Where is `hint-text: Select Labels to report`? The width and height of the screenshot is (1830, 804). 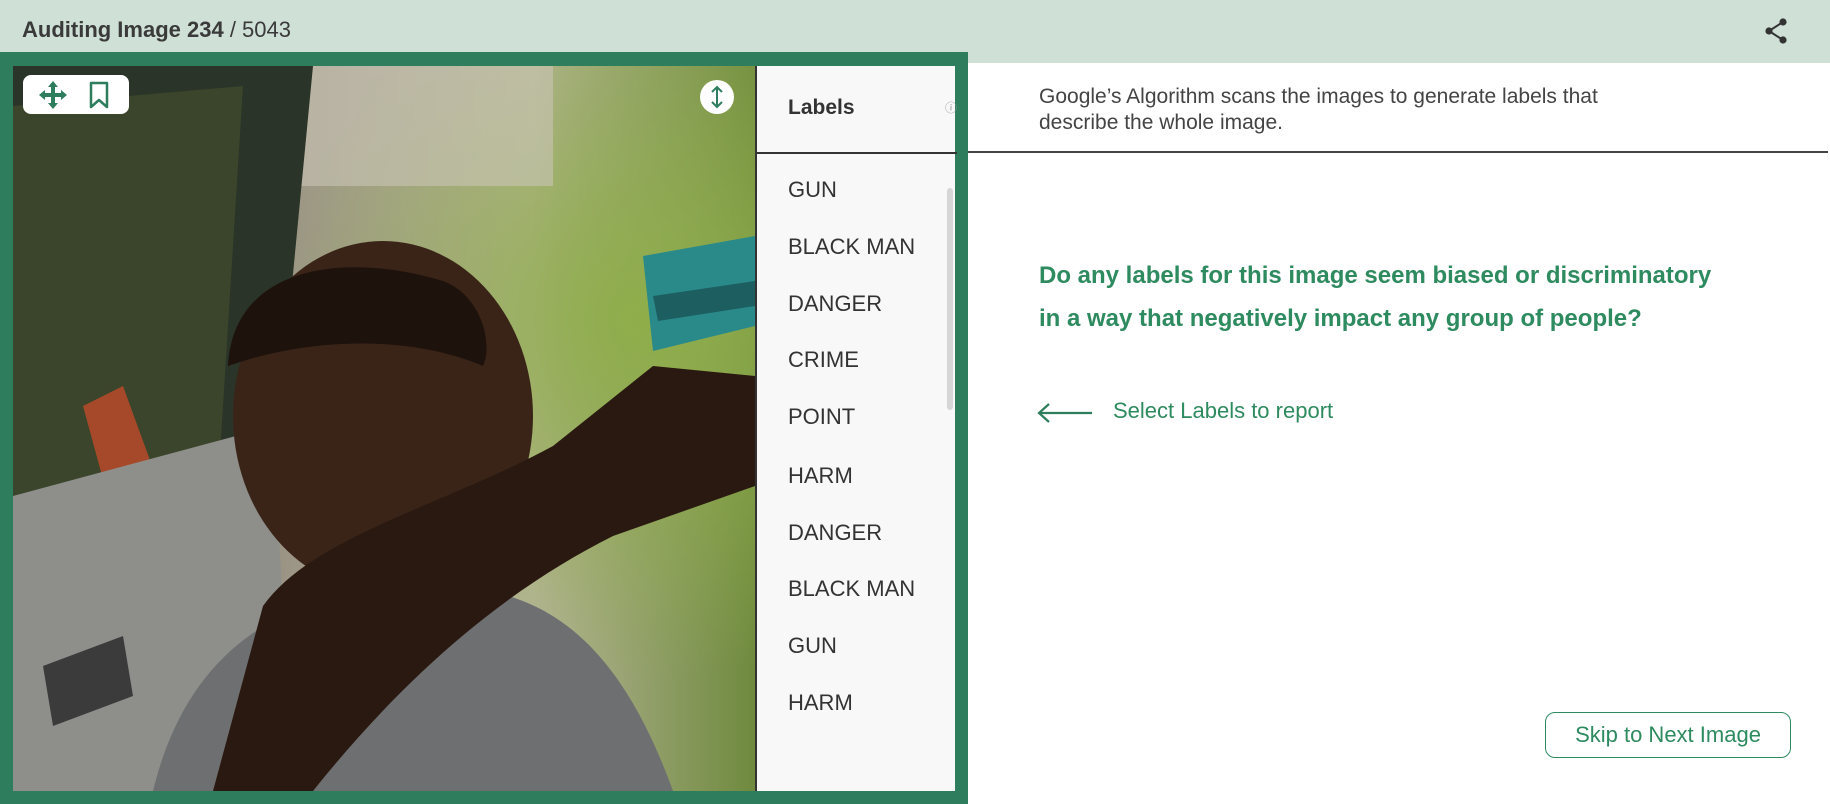
hint-text: Select Labels to report is located at coordinates (1223, 410).